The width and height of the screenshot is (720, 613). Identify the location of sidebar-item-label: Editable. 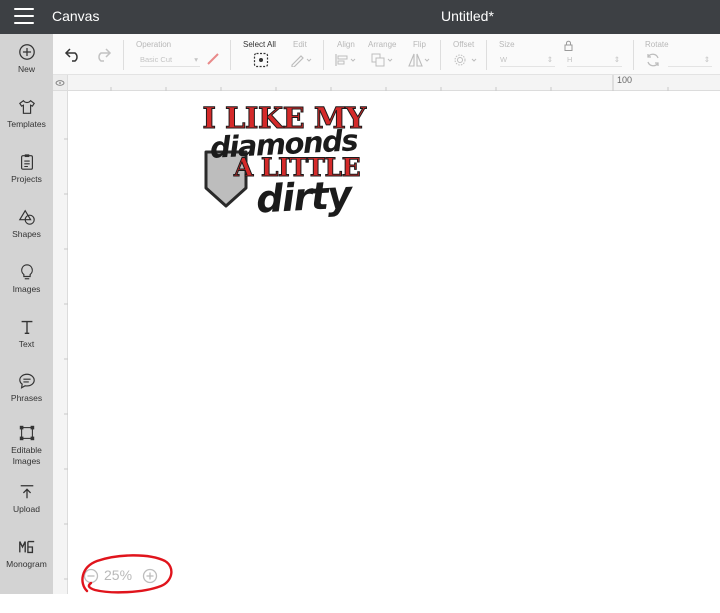
(26, 450).